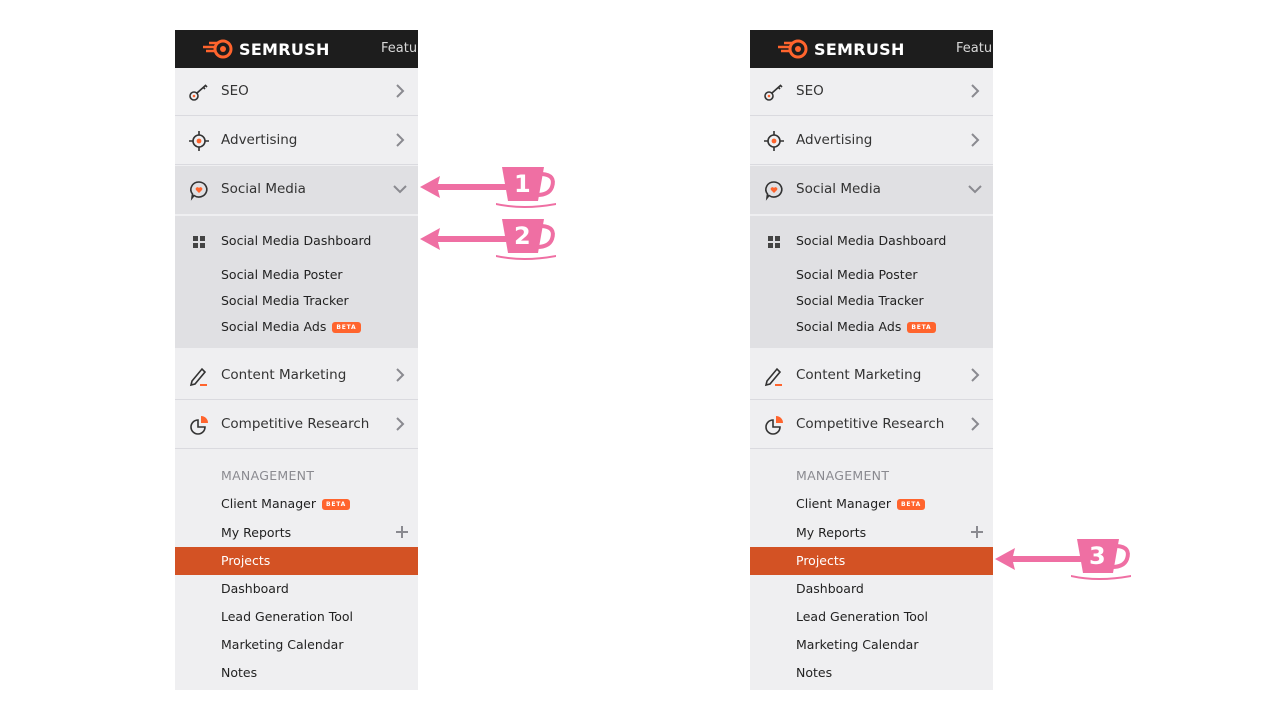  Describe the element at coordinates (488, 187) in the screenshot. I see `callout-step-1: 1` at that location.